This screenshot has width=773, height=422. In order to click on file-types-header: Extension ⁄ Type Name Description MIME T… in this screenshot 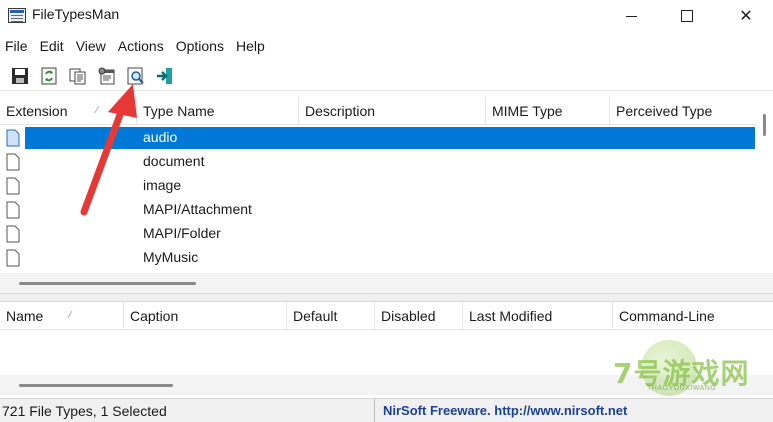, I will do `click(378, 111)`.